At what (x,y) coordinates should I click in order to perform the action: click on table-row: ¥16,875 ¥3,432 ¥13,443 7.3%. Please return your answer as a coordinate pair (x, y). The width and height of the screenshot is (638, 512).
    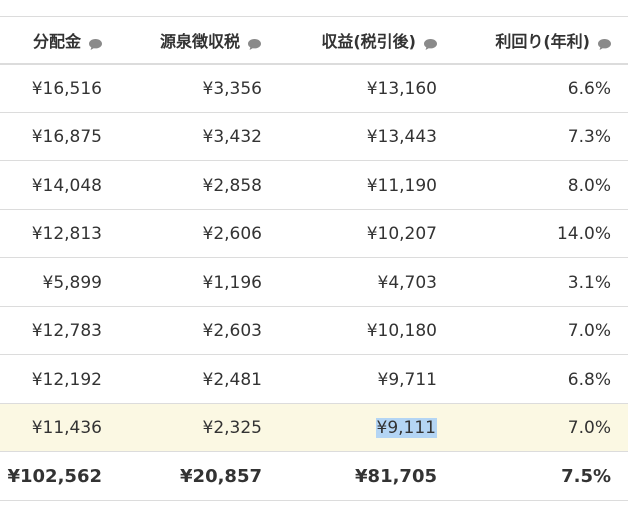
    Looking at the image, I should click on (314, 137).